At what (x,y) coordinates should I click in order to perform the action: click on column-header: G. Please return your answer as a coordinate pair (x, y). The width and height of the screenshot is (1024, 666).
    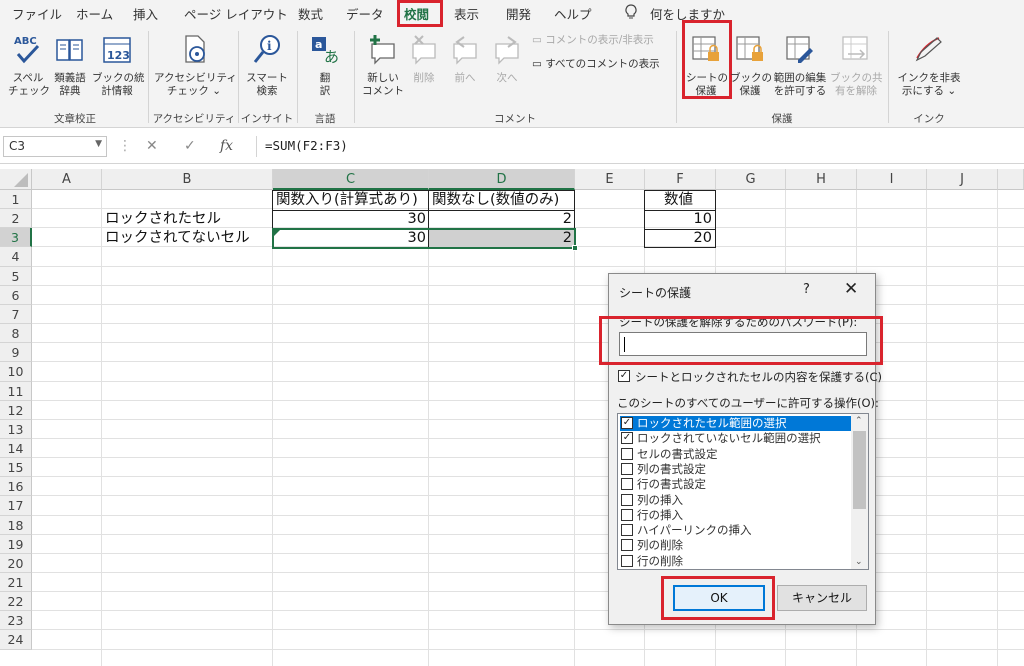
    Looking at the image, I should click on (751, 179).